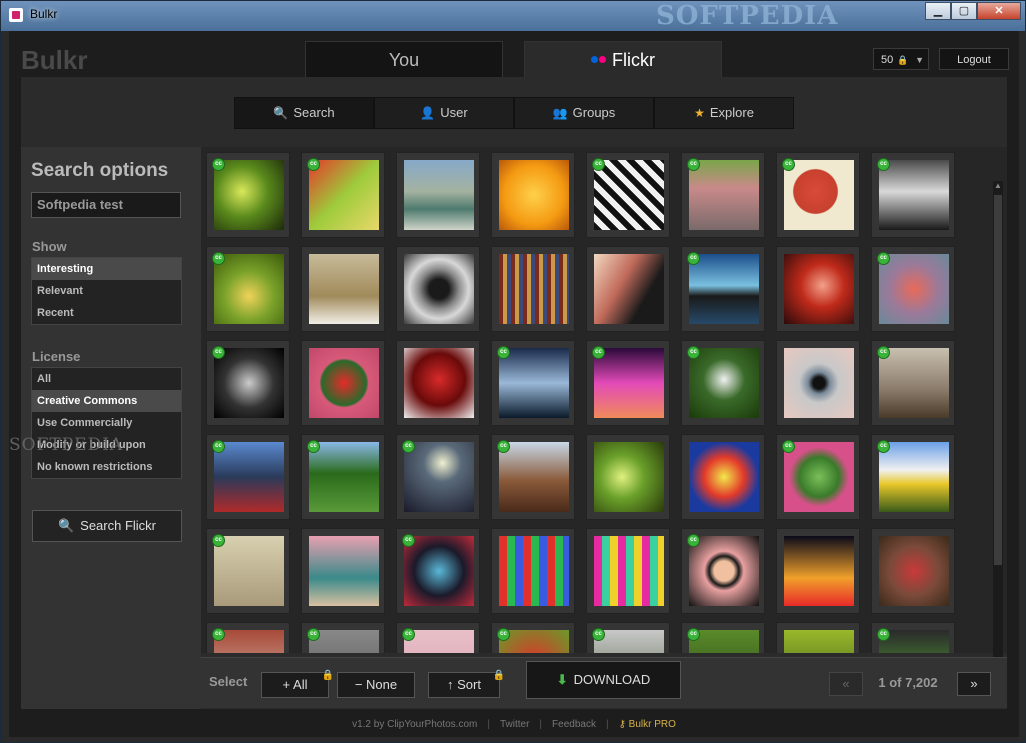 The width and height of the screenshot is (1026, 743). What do you see at coordinates (964, 11) in the screenshot?
I see `maximize-icon: ▢` at bounding box center [964, 11].